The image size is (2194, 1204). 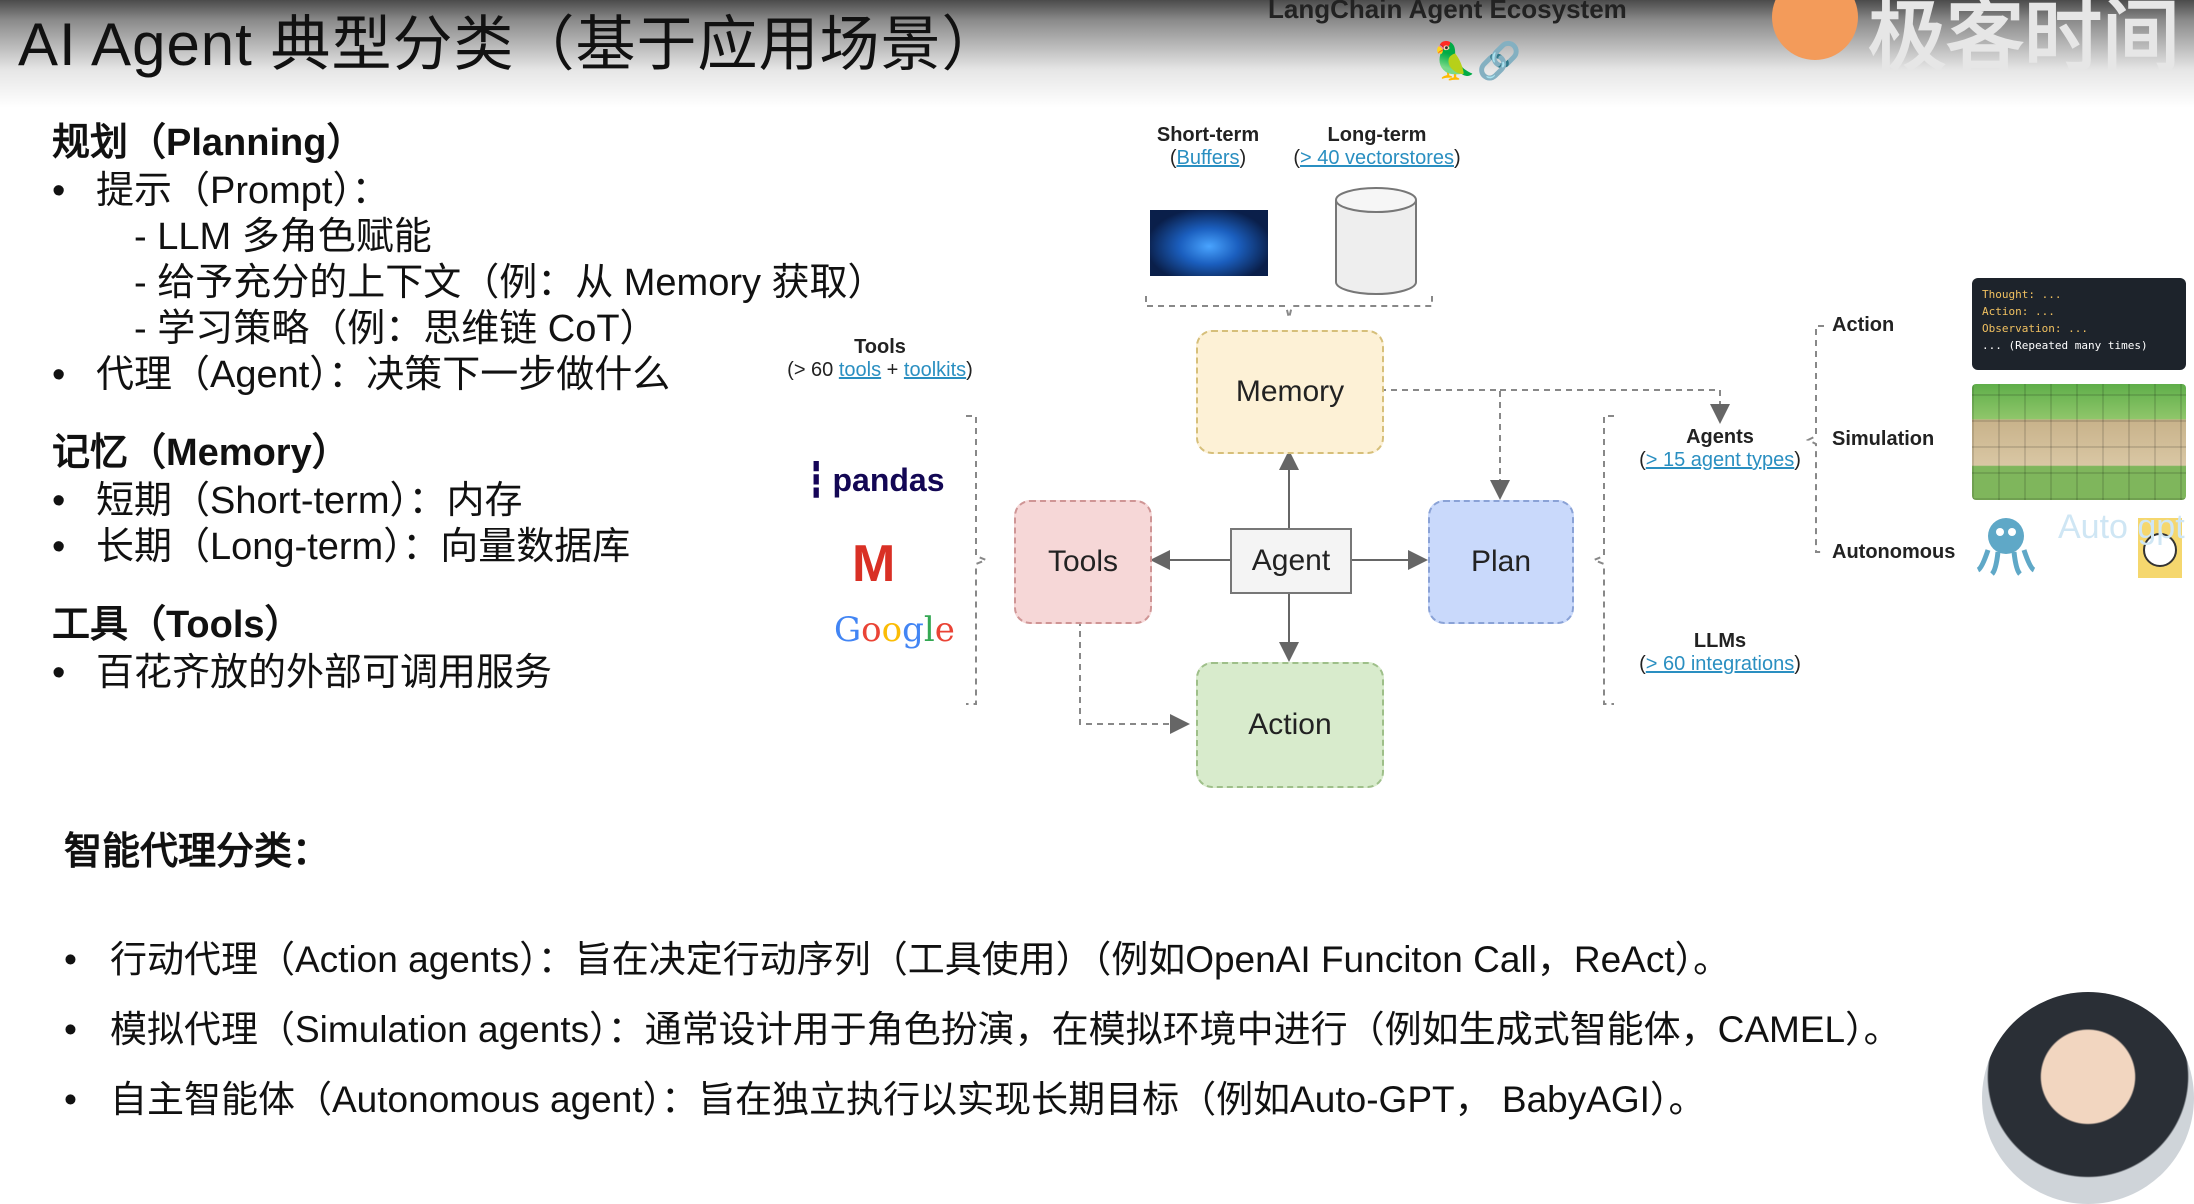 I want to click on agent-node: Agent, so click(x=1291, y=561).